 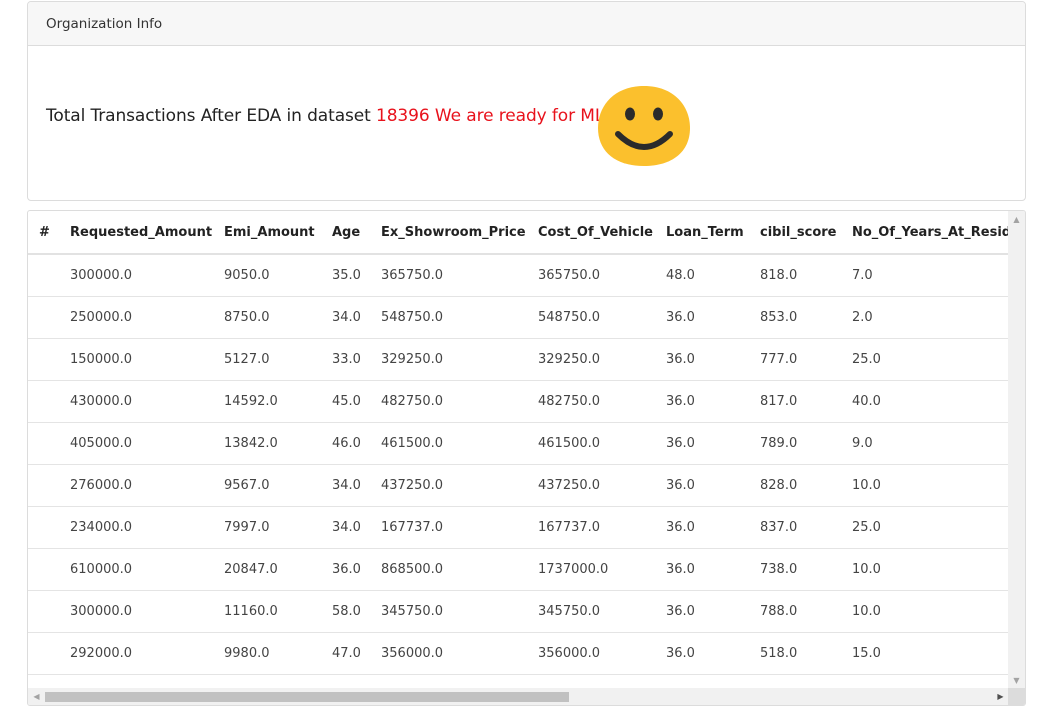 I want to click on table-cell: 9050.0, so click(x=266, y=275).